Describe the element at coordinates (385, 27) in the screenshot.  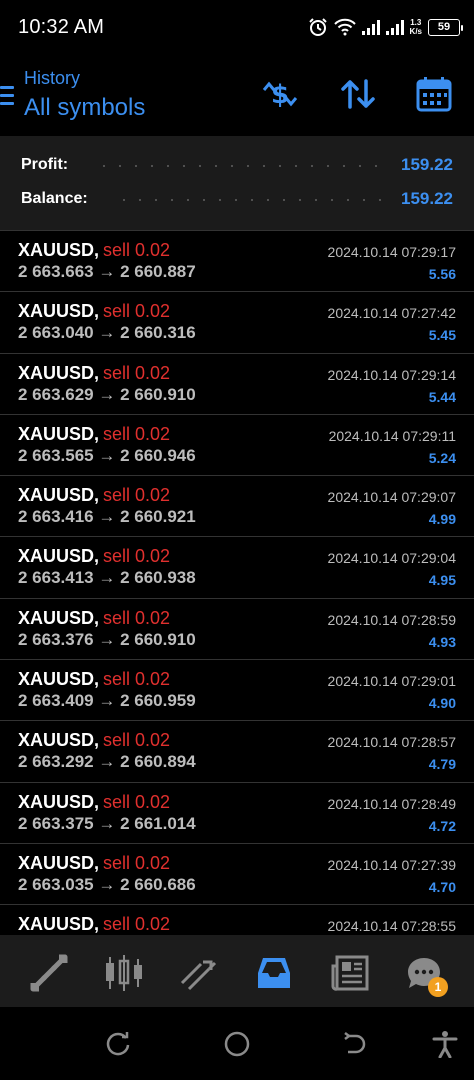
I see `status-icons: 1.3 K/s 59` at that location.